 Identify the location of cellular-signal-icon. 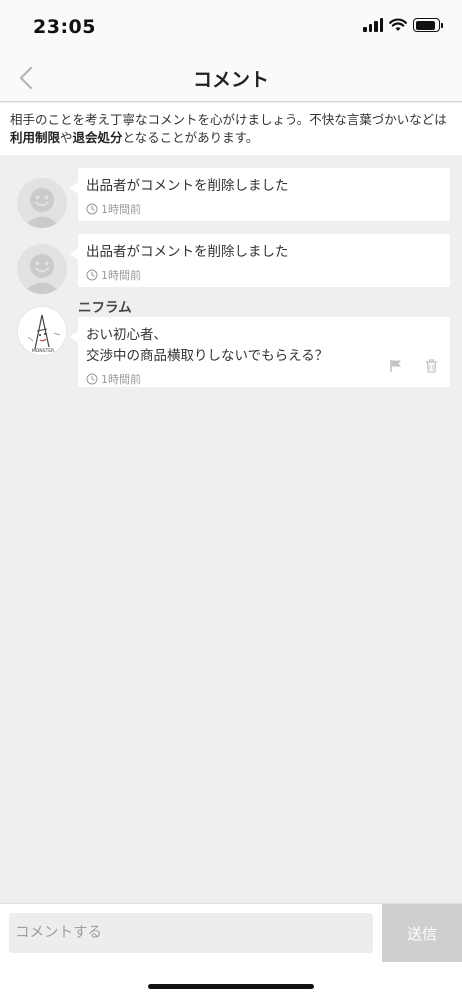
(373, 25).